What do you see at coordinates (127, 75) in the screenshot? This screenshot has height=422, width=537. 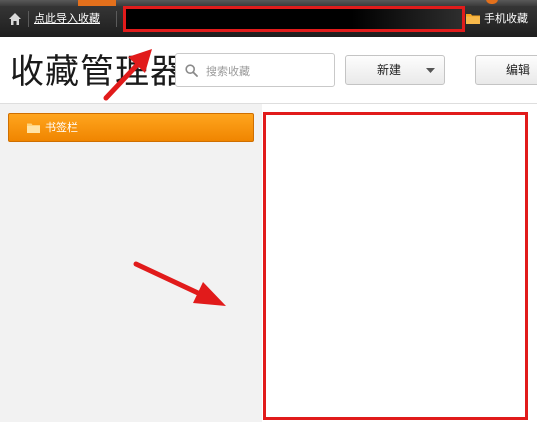 I see `arrow-to-bookmark-bar` at bounding box center [127, 75].